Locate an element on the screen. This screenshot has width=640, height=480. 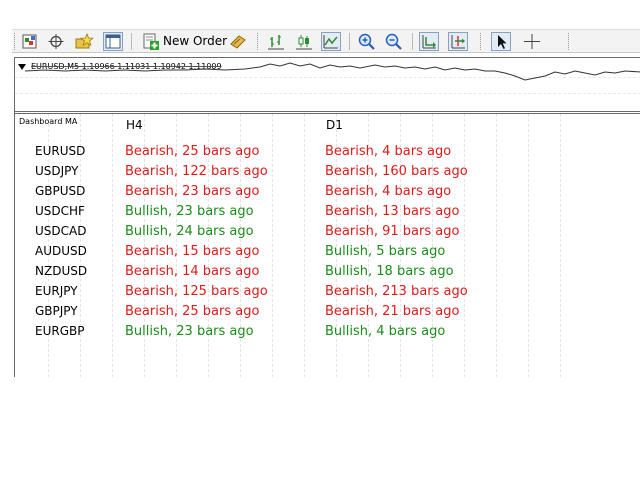
new-chart-icon is located at coordinates (29, 41).